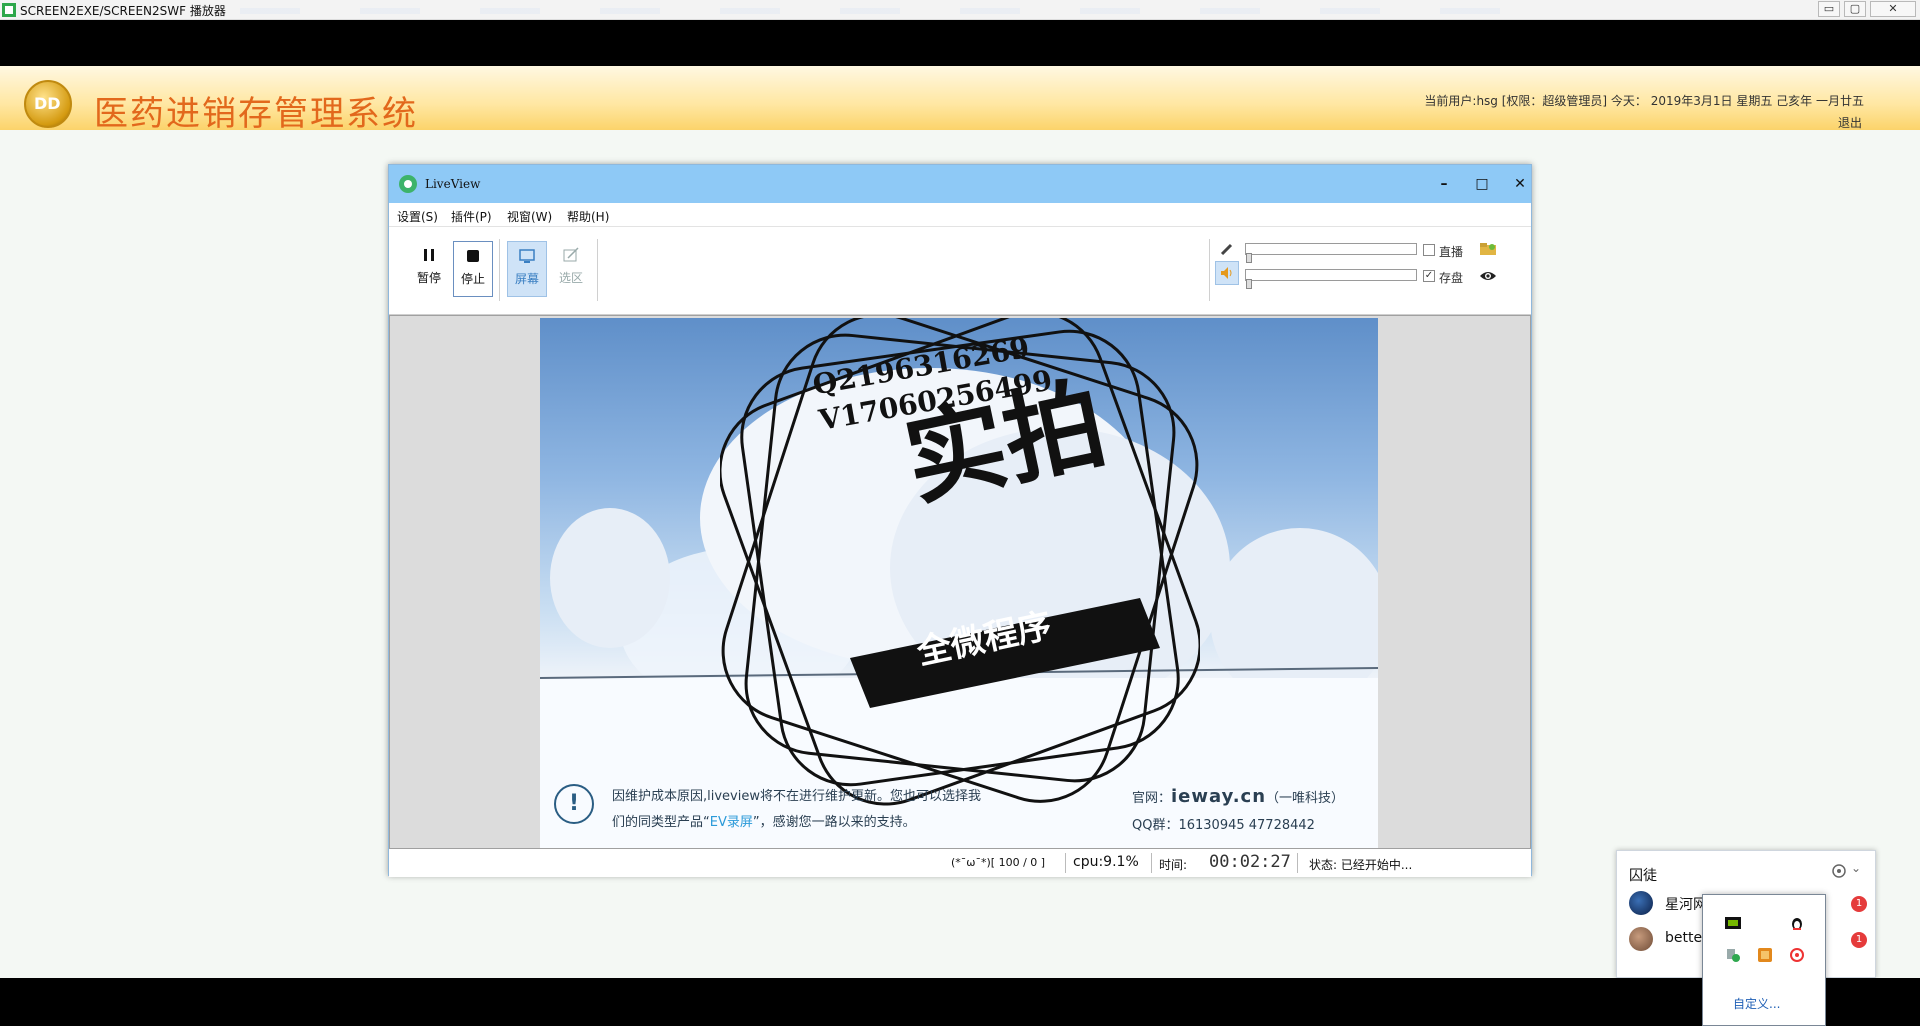 The width and height of the screenshot is (1920, 1026). I want to click on red-badge-icon, so click(1797, 955).